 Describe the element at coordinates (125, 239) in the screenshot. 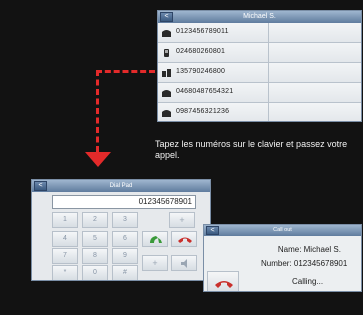

I see `key-6: 6` at that location.